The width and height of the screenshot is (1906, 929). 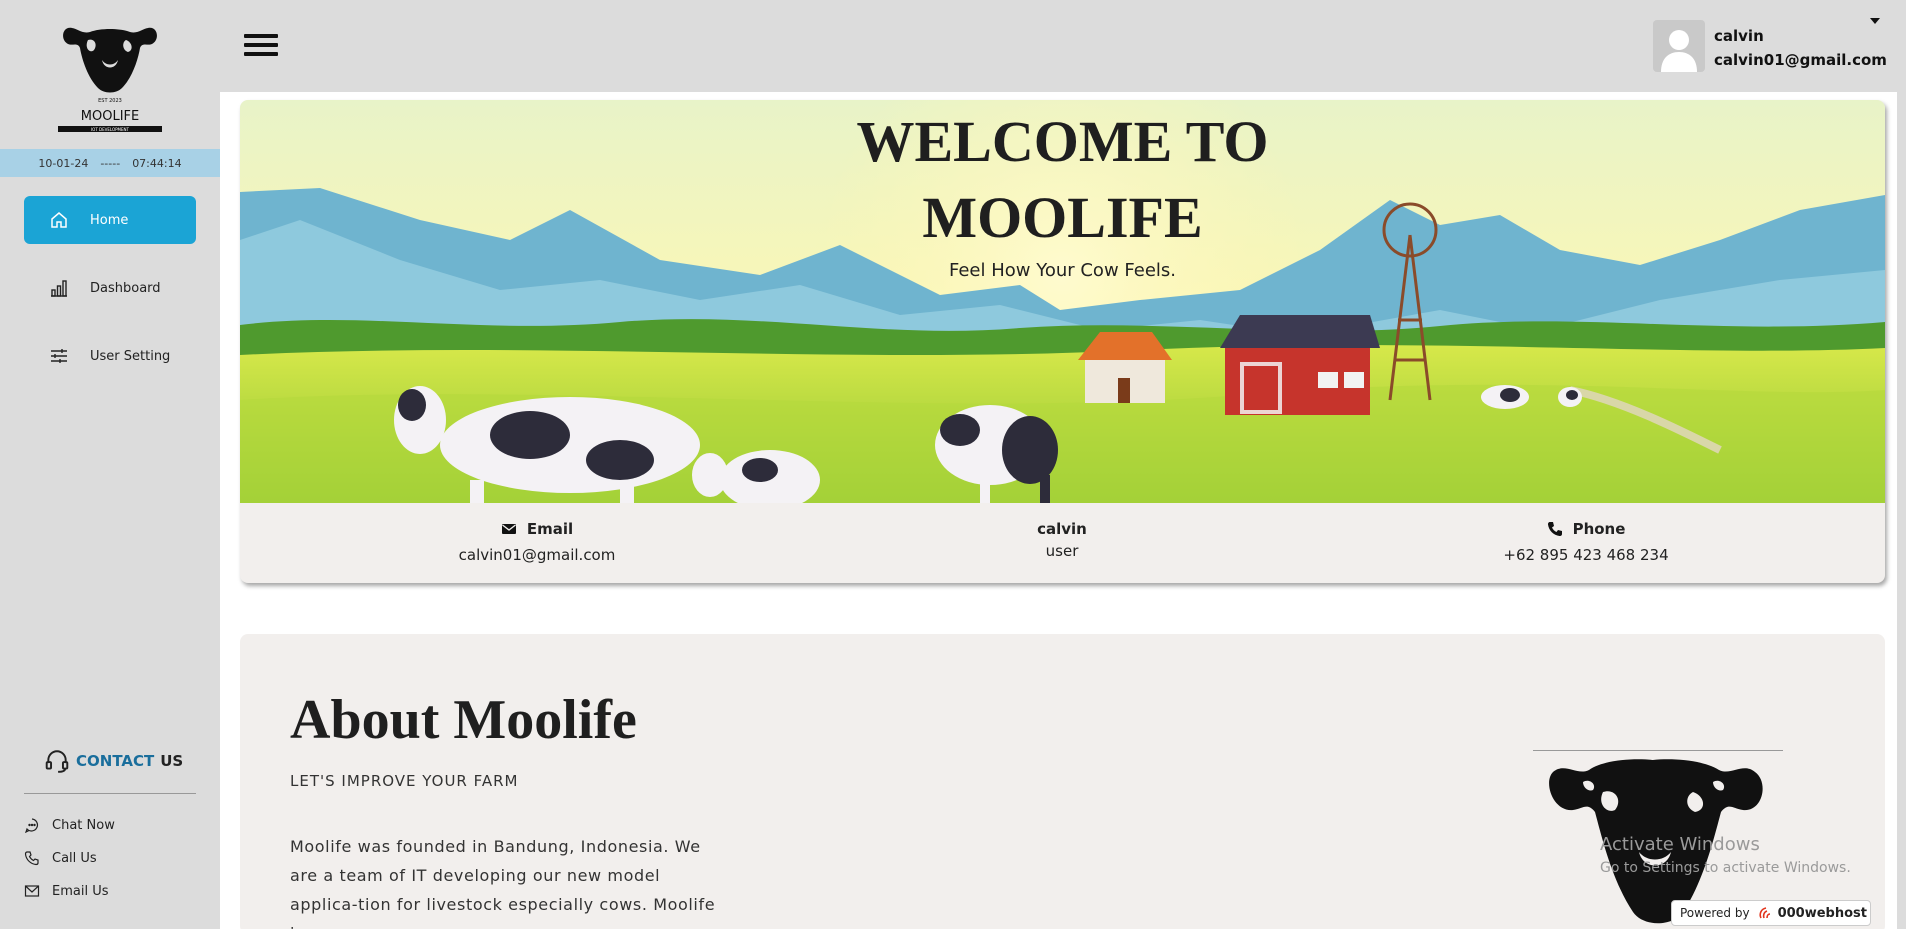 I want to click on about-title: About Moolife, so click(x=463, y=720).